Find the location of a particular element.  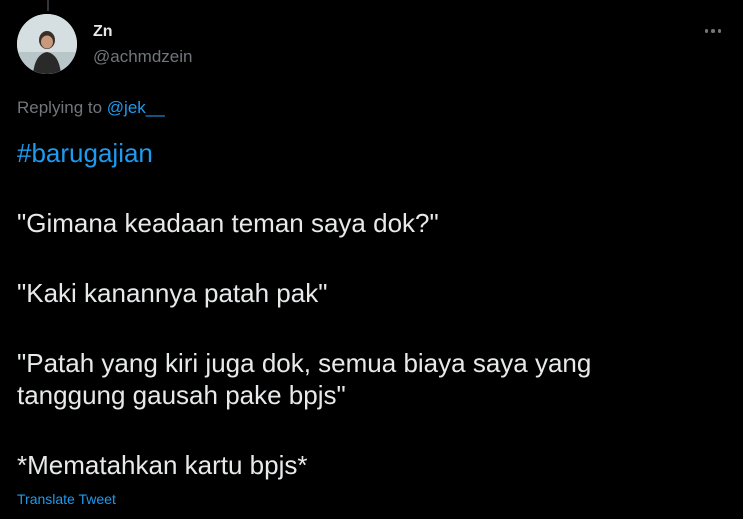

tweet-line: *Mematahkan kartu bpjs* is located at coordinates (162, 465).